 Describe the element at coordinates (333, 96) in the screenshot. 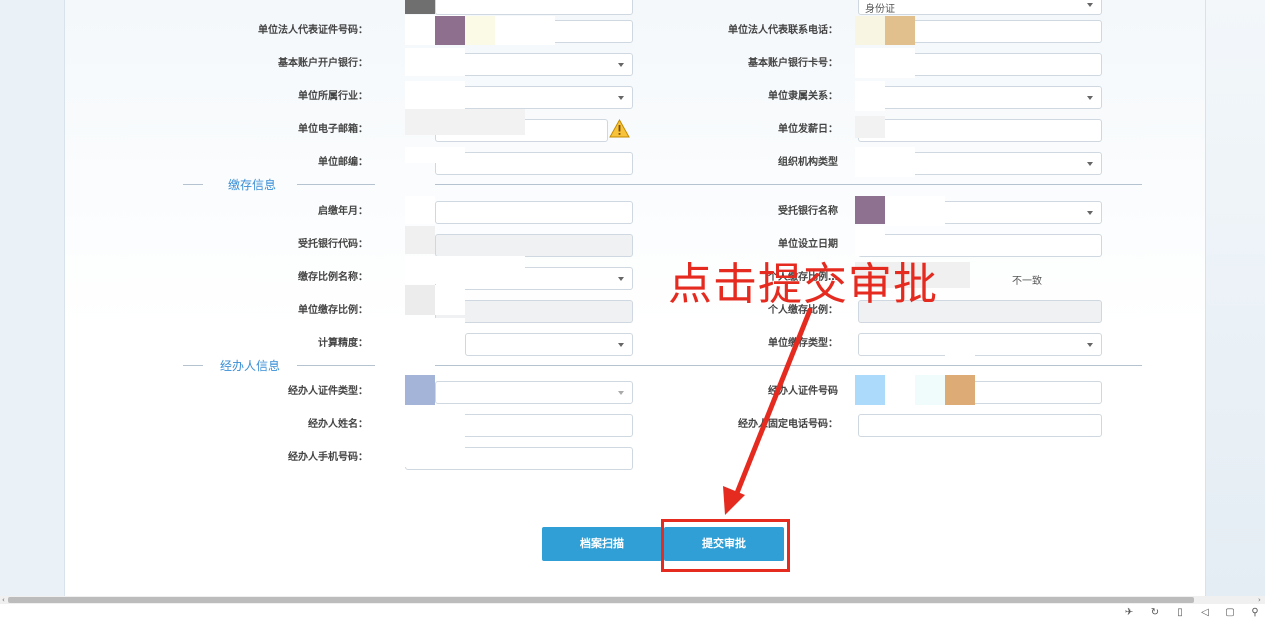

I see `industry-label: 单位所属行业：` at that location.